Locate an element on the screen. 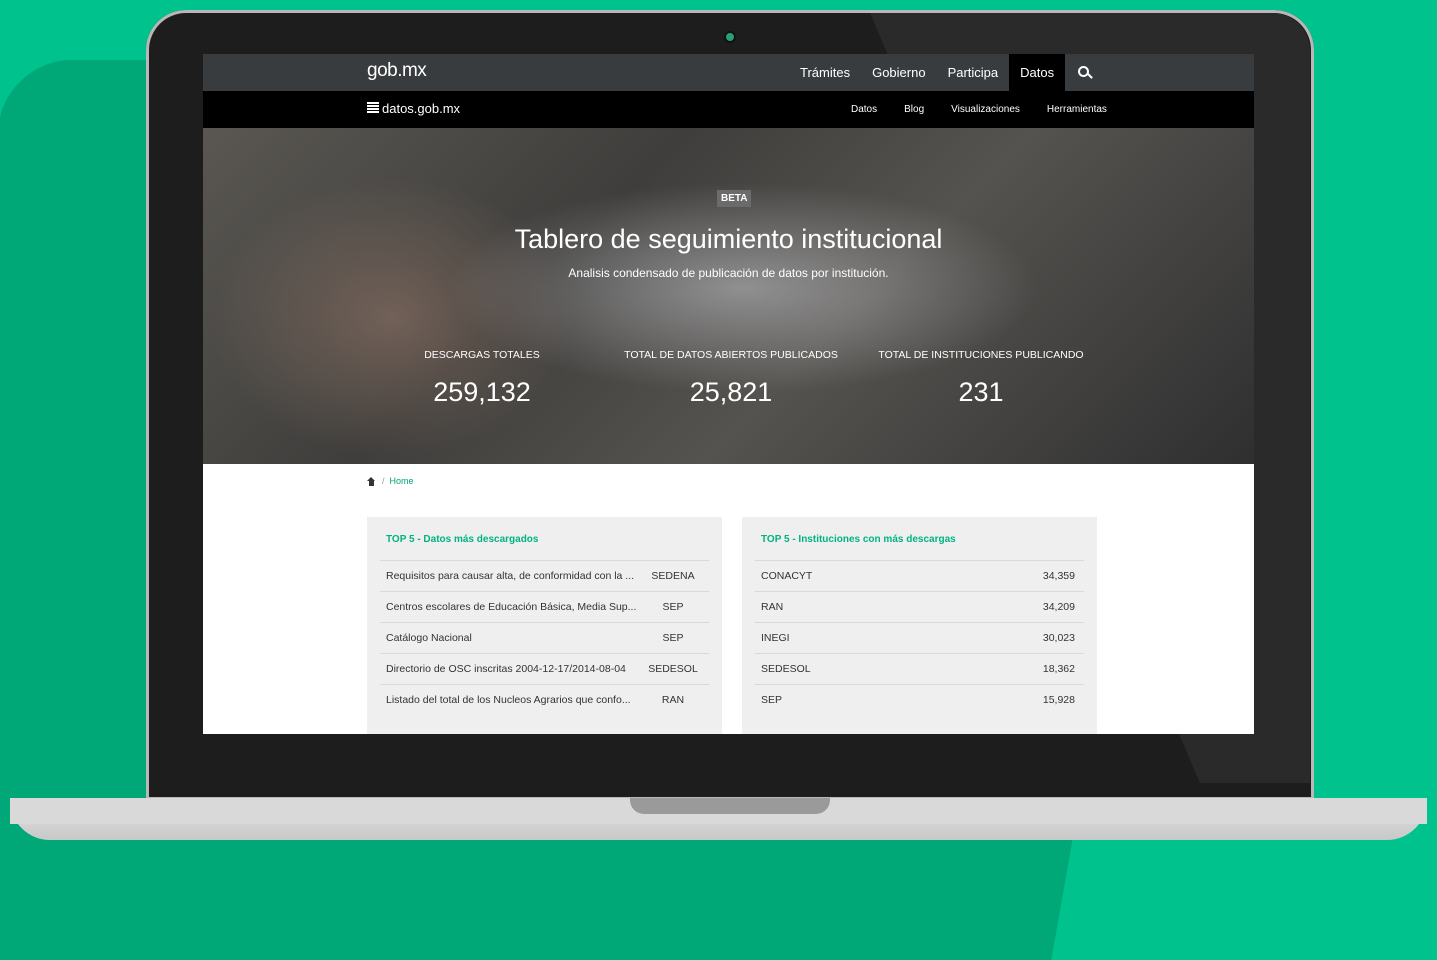 This screenshot has height=960, width=1437. nav-participa: Participa is located at coordinates (973, 72).